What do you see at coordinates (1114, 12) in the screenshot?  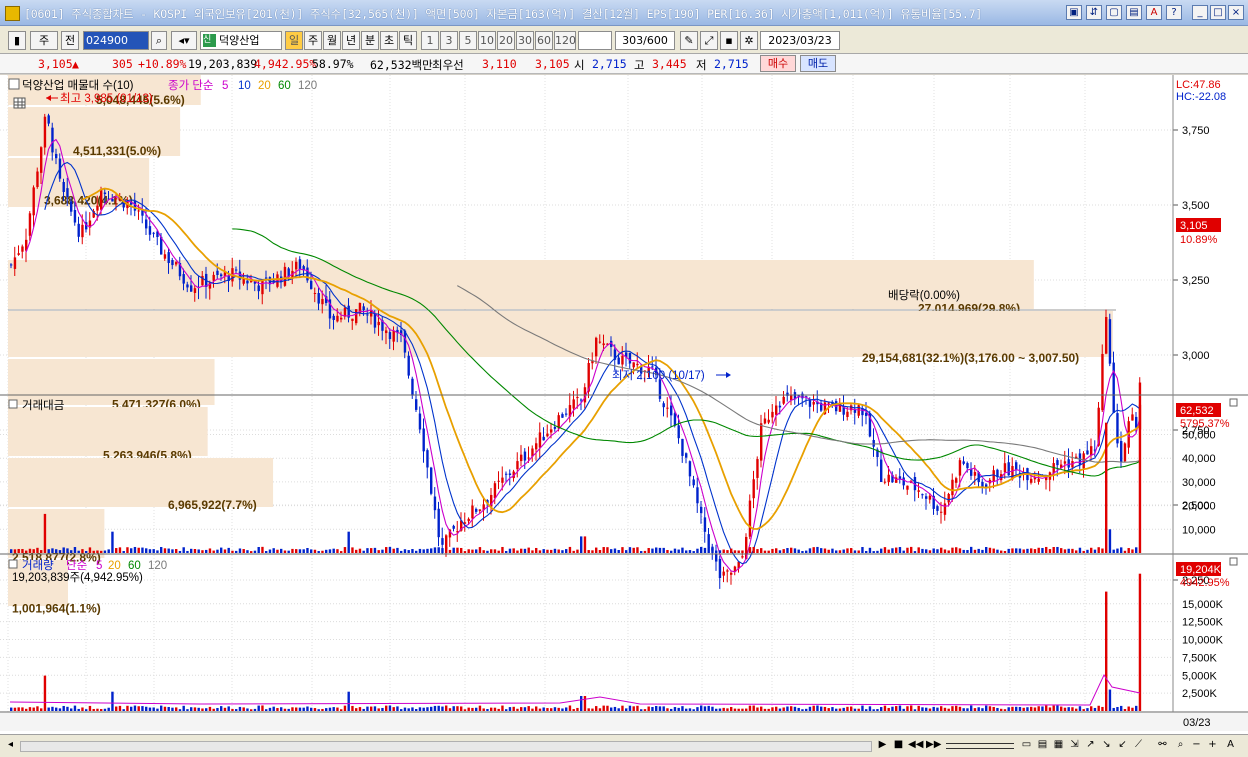 I see `restore-layout-icon: ▢` at bounding box center [1114, 12].